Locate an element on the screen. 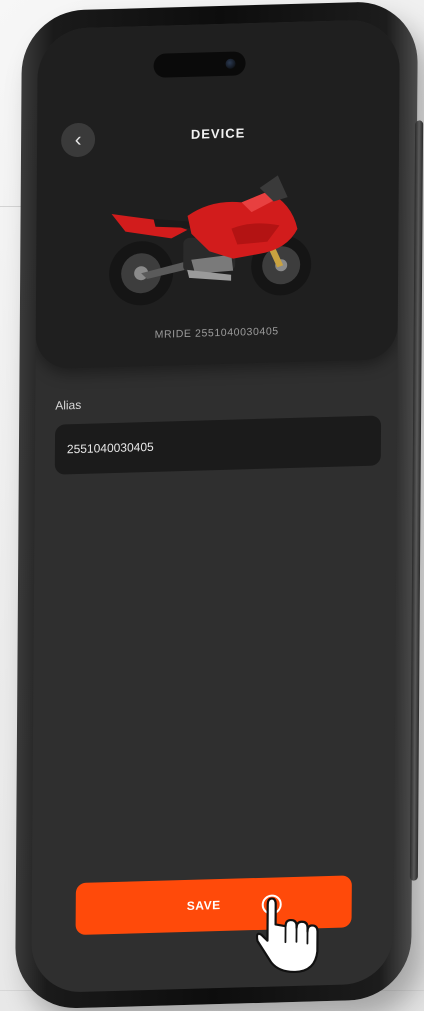 The height and width of the screenshot is (1011, 424). motorcycle-image is located at coordinates (210, 240).